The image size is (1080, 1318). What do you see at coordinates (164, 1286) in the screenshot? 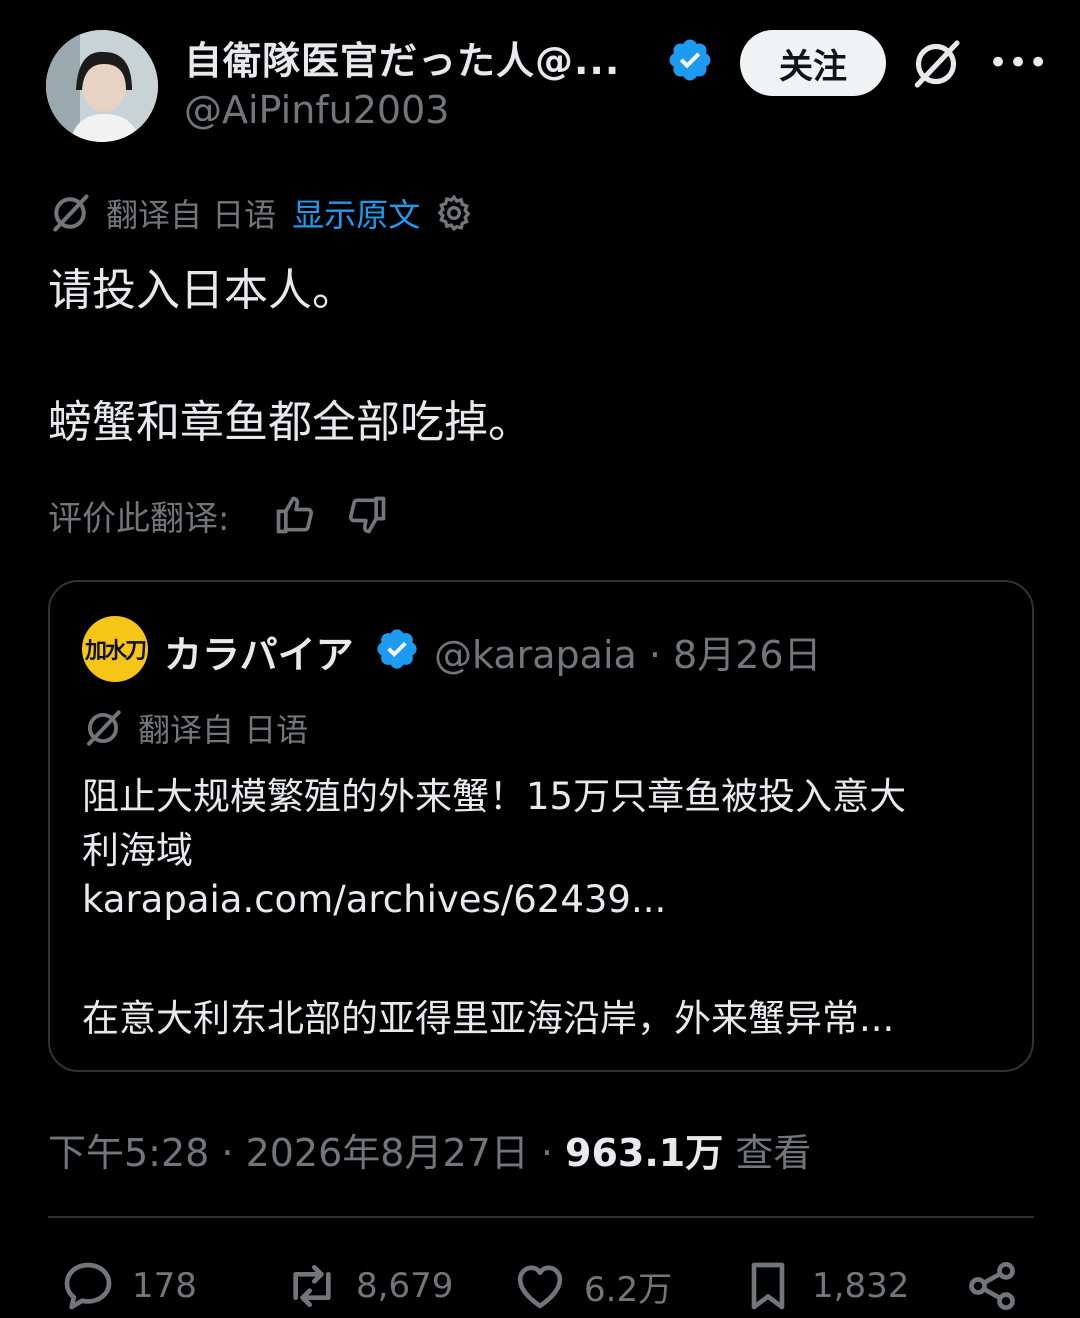
I see `reply-count: 178` at bounding box center [164, 1286].